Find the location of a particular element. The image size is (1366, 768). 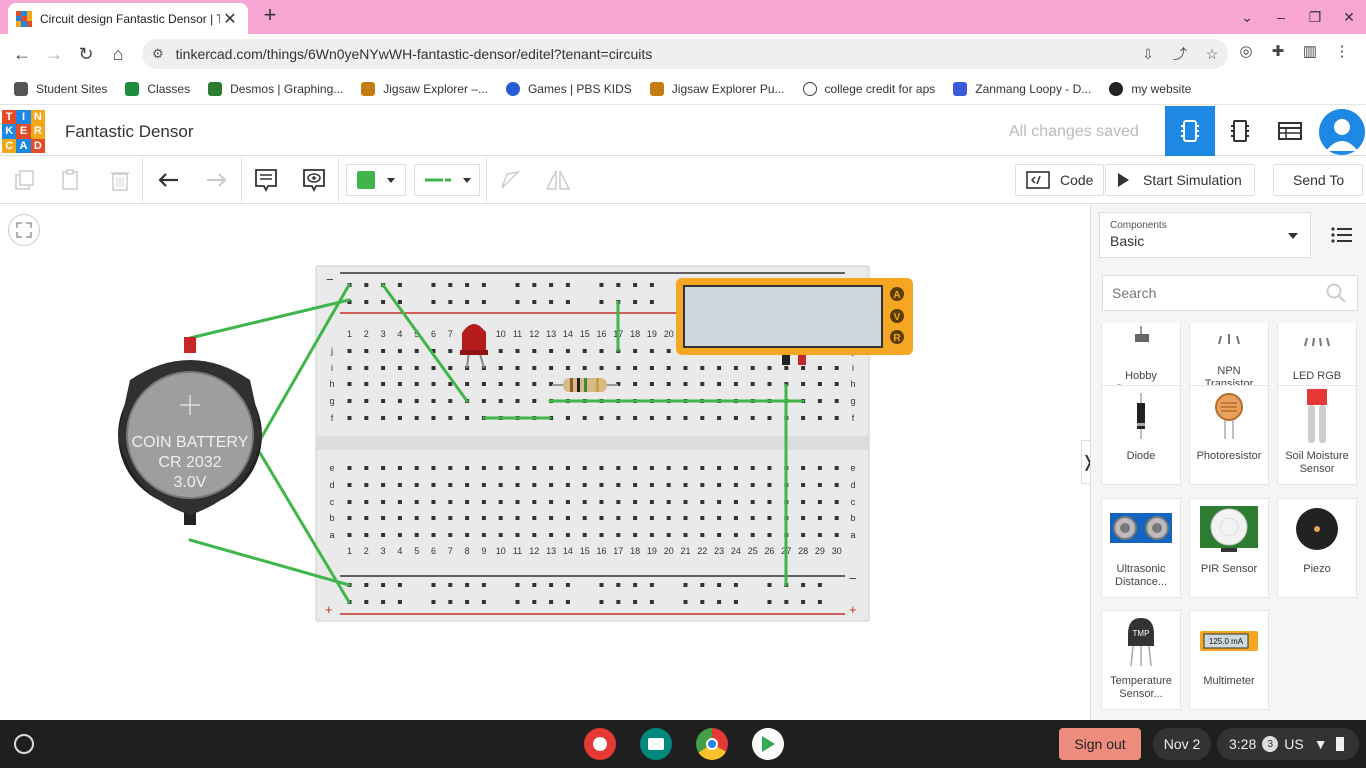

side-panel-icon: ▥ is located at coordinates (1310, 51).